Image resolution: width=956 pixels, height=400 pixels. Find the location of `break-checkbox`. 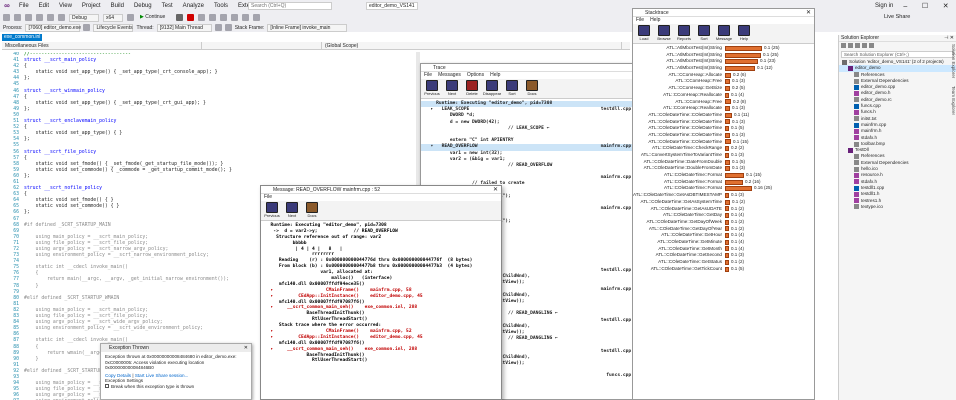

break-checkbox is located at coordinates (107, 386).